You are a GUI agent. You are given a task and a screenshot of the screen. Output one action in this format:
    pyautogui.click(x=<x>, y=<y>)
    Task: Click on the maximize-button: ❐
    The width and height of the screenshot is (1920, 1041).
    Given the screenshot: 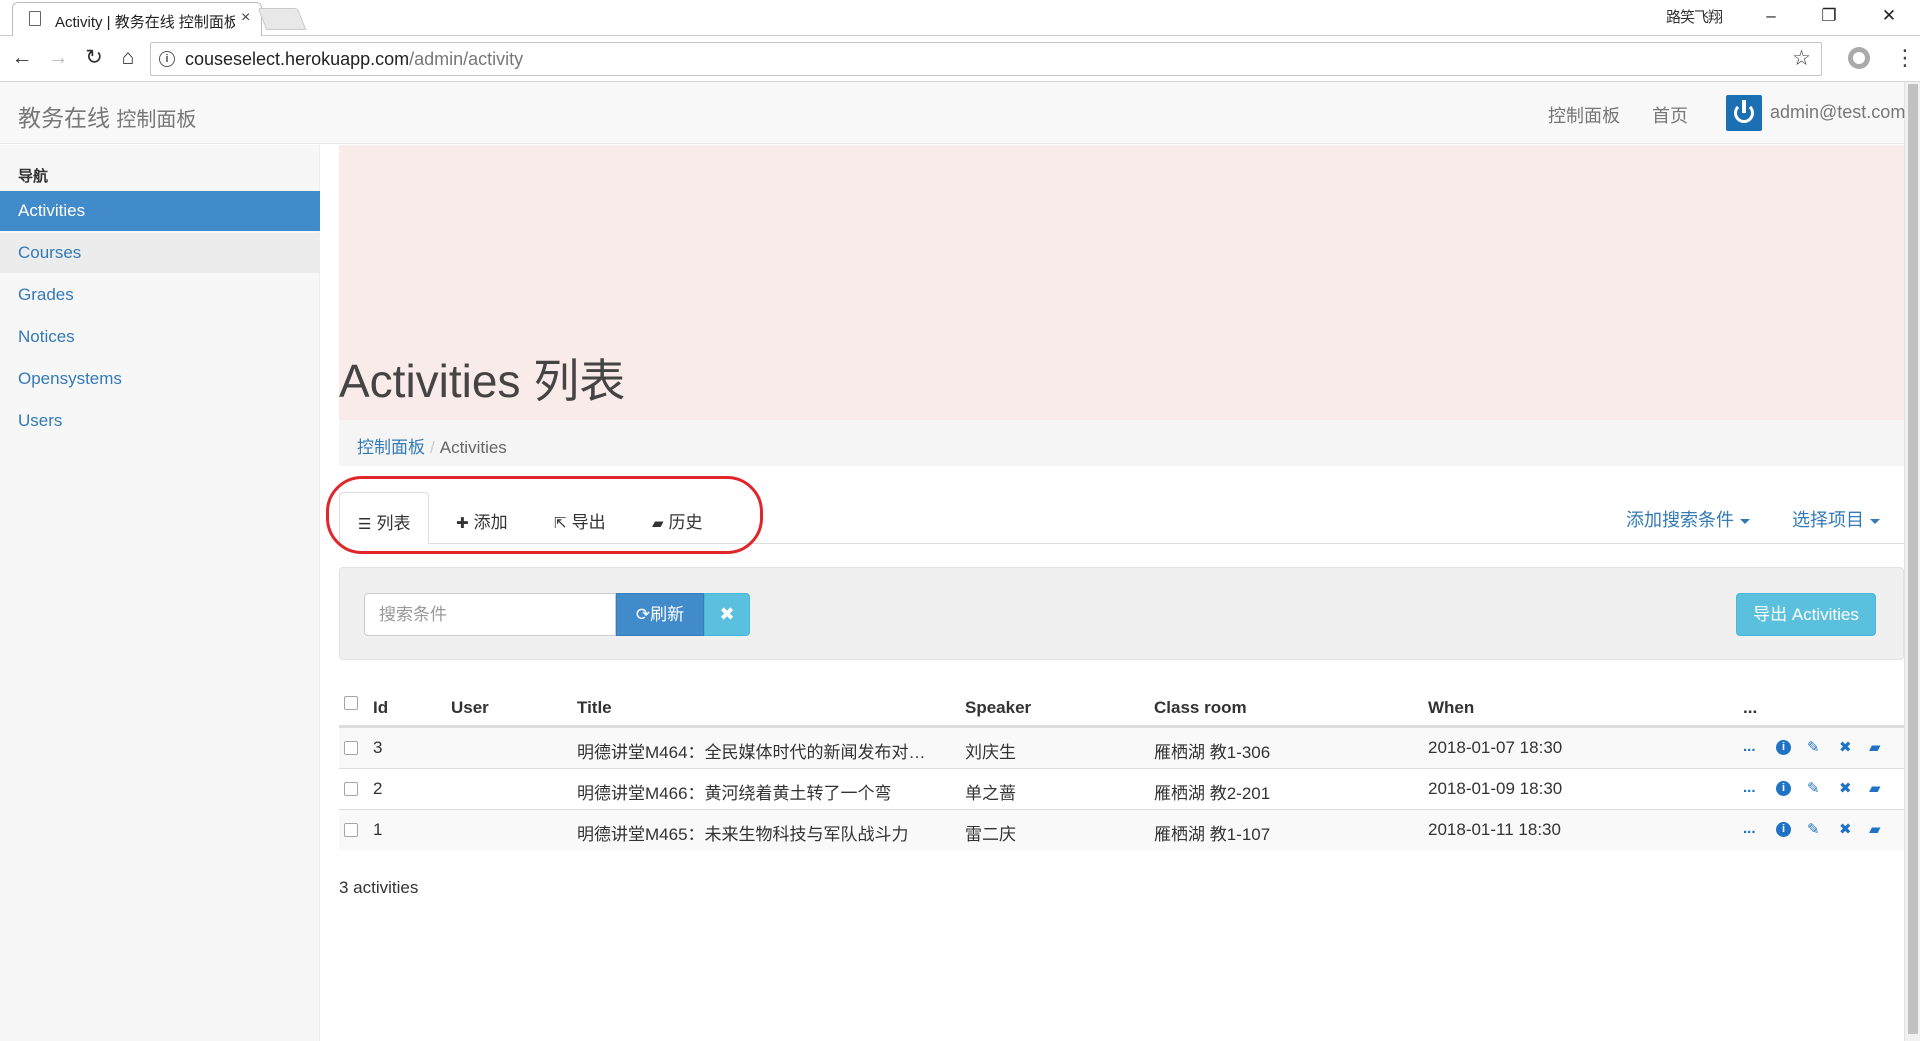 What is the action you would take?
    pyautogui.click(x=1829, y=16)
    